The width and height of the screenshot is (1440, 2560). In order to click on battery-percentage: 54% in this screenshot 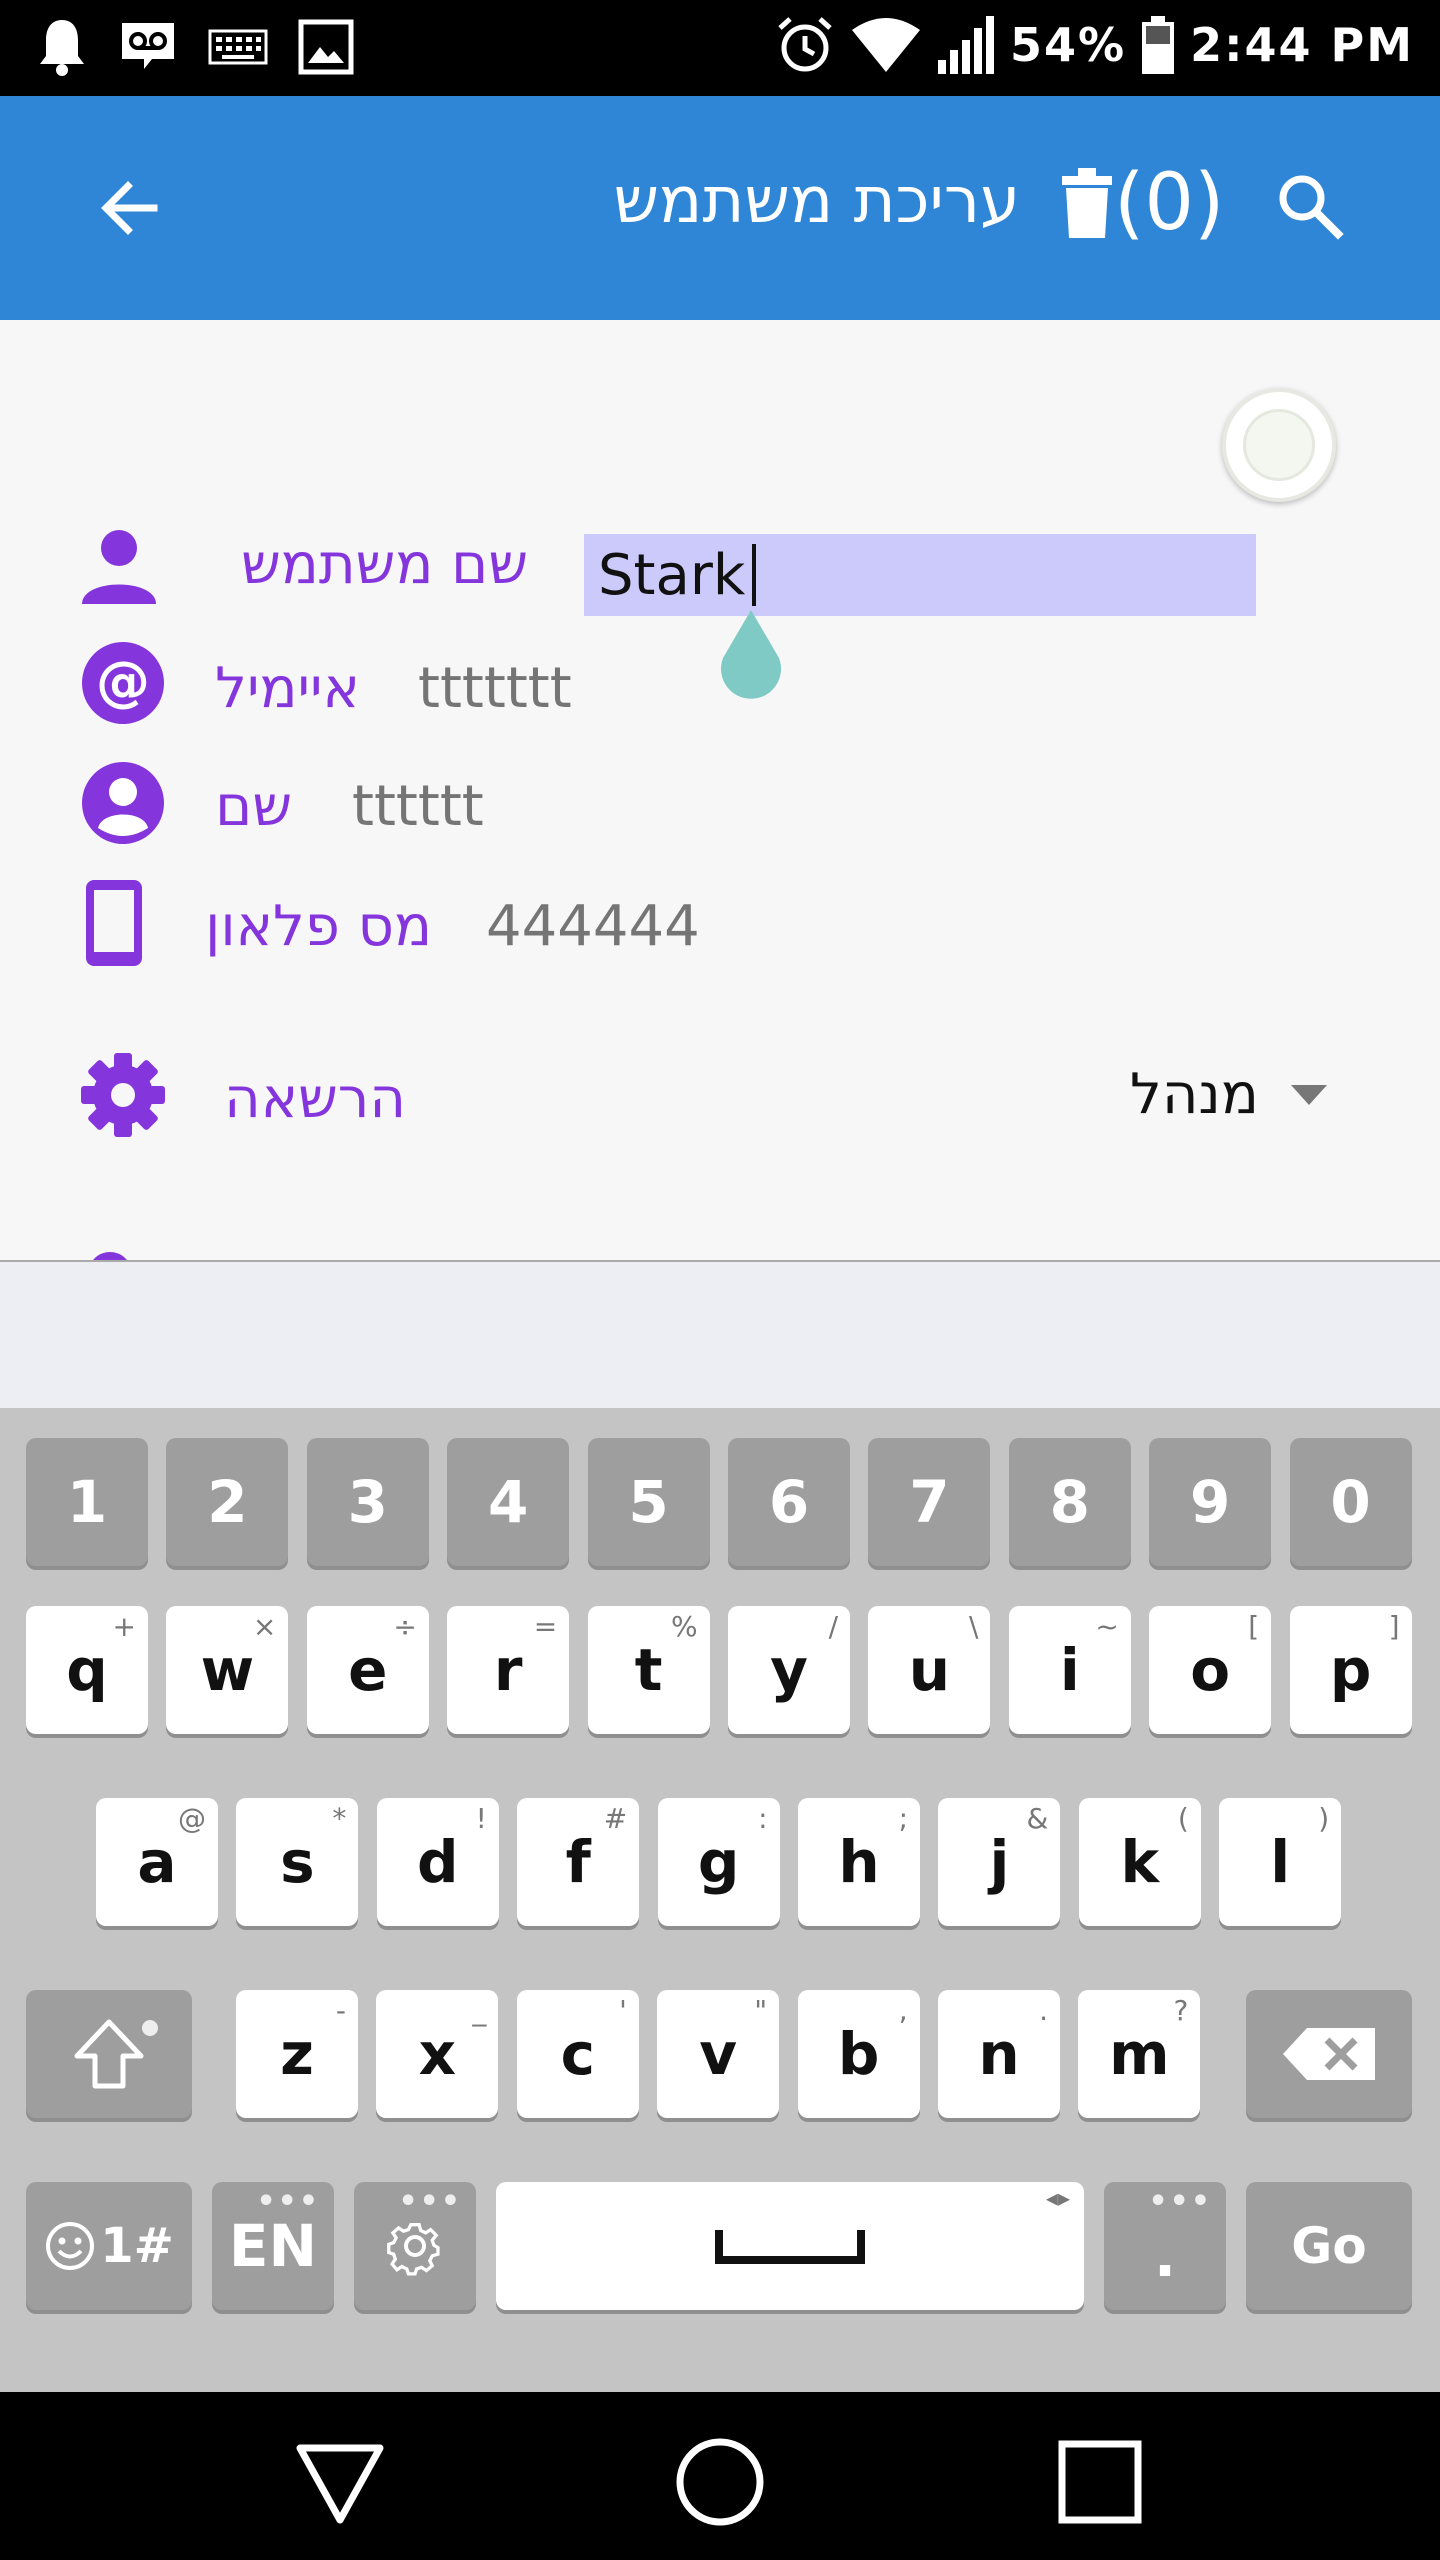, I will do `click(1068, 45)`.